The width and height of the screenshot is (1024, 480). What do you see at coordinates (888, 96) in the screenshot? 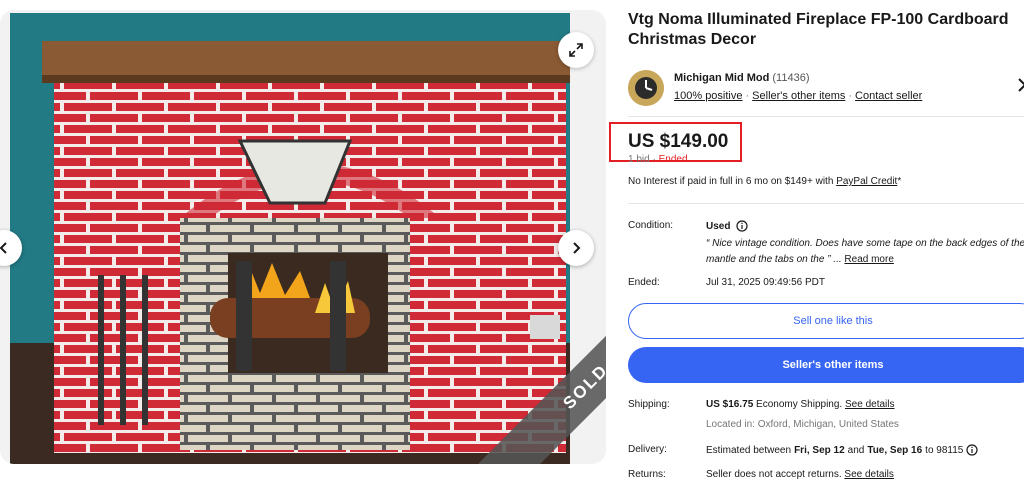
I see `contact-seller-link: Contact seller` at bounding box center [888, 96].